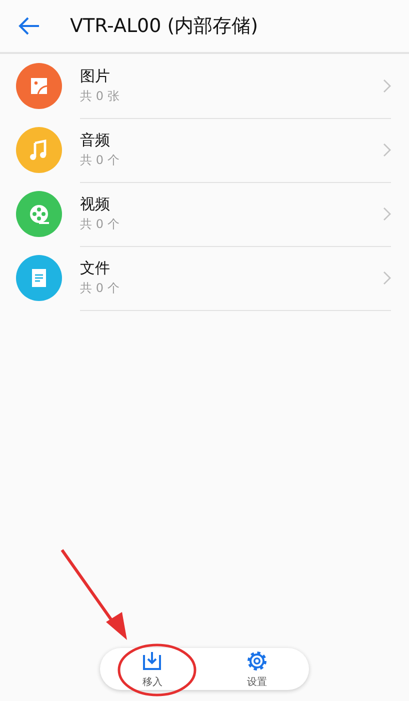  Describe the element at coordinates (204, 86) in the screenshot. I see `category-item: 图片 共 0 张` at that location.